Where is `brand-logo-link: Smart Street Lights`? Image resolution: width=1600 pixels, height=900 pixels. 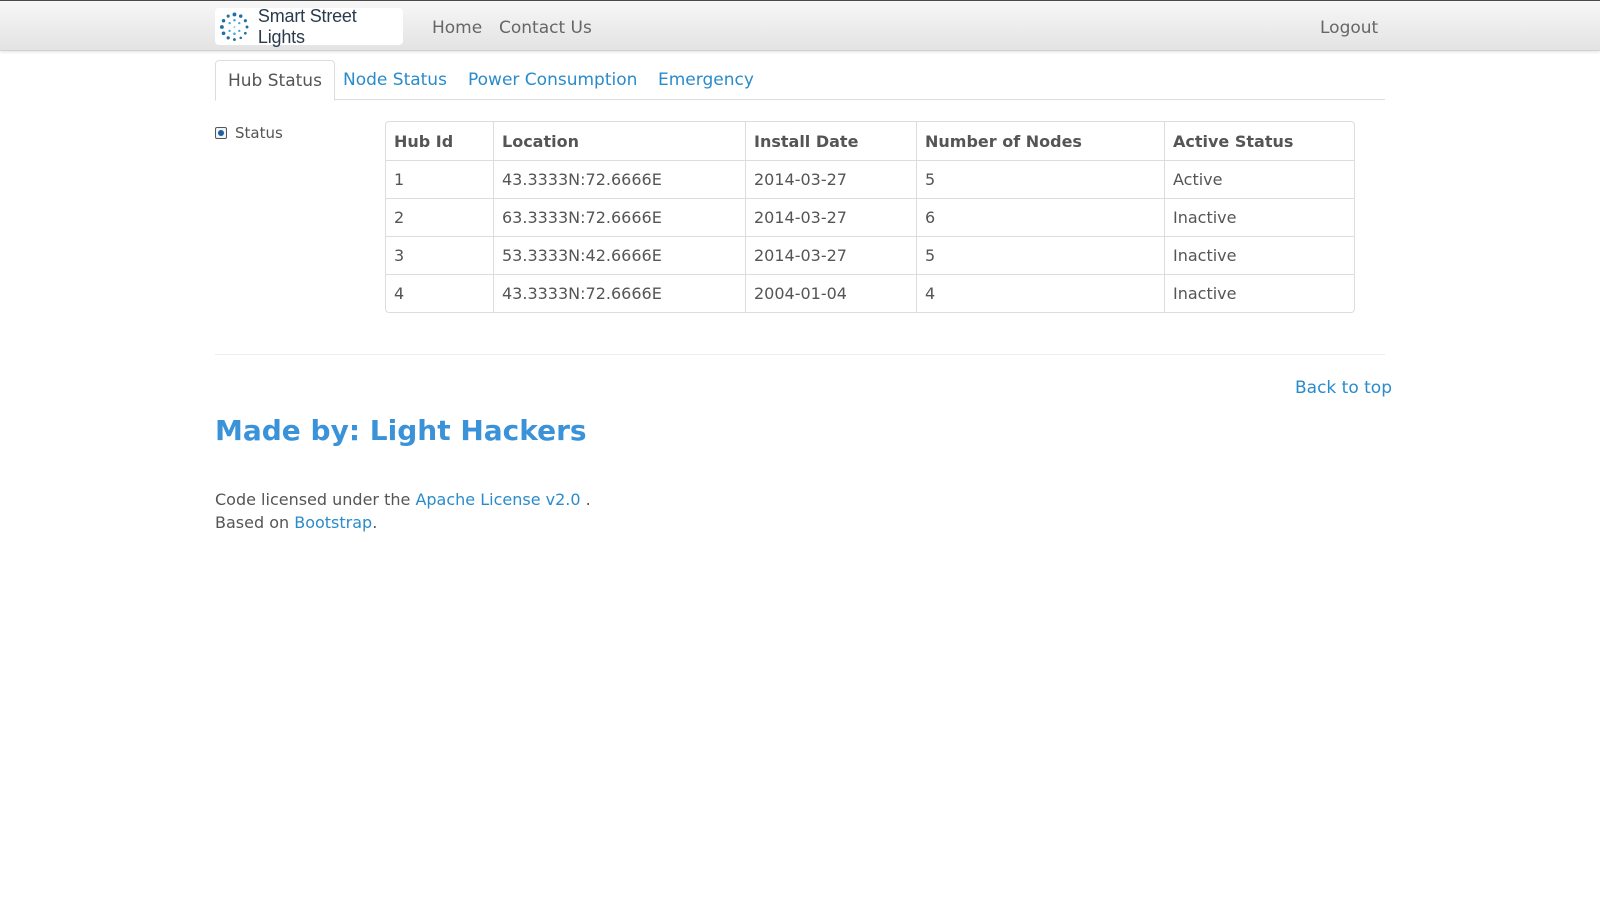
brand-logo-link: Smart Street Lights is located at coordinates (309, 26).